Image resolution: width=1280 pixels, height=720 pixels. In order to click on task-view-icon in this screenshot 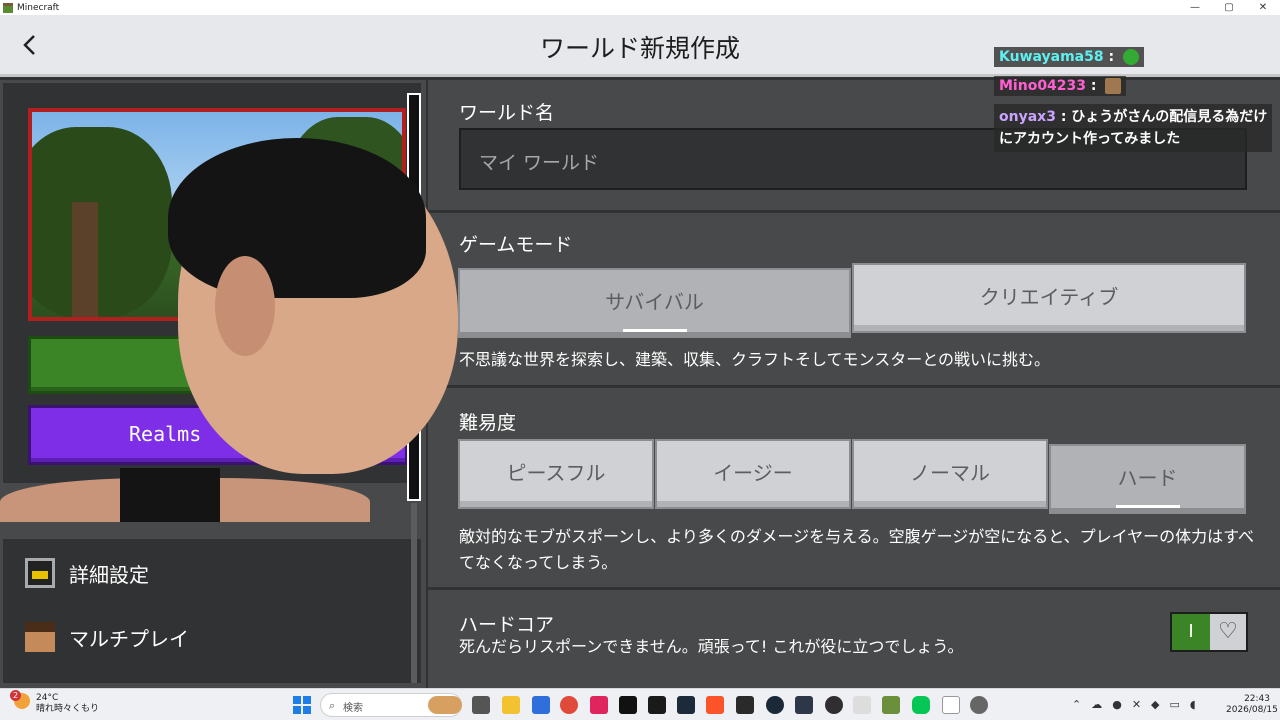, I will do `click(481, 705)`.